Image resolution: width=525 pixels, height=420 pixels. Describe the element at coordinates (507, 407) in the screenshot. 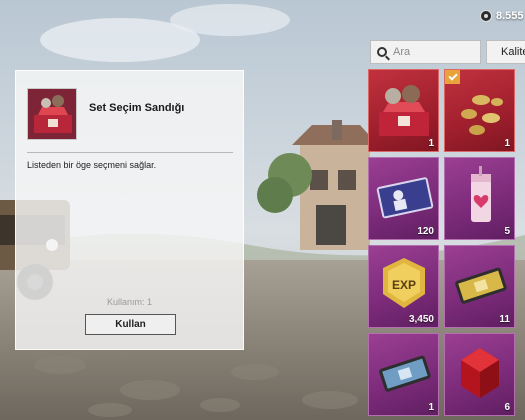

I see `item-quantity: 6` at that location.